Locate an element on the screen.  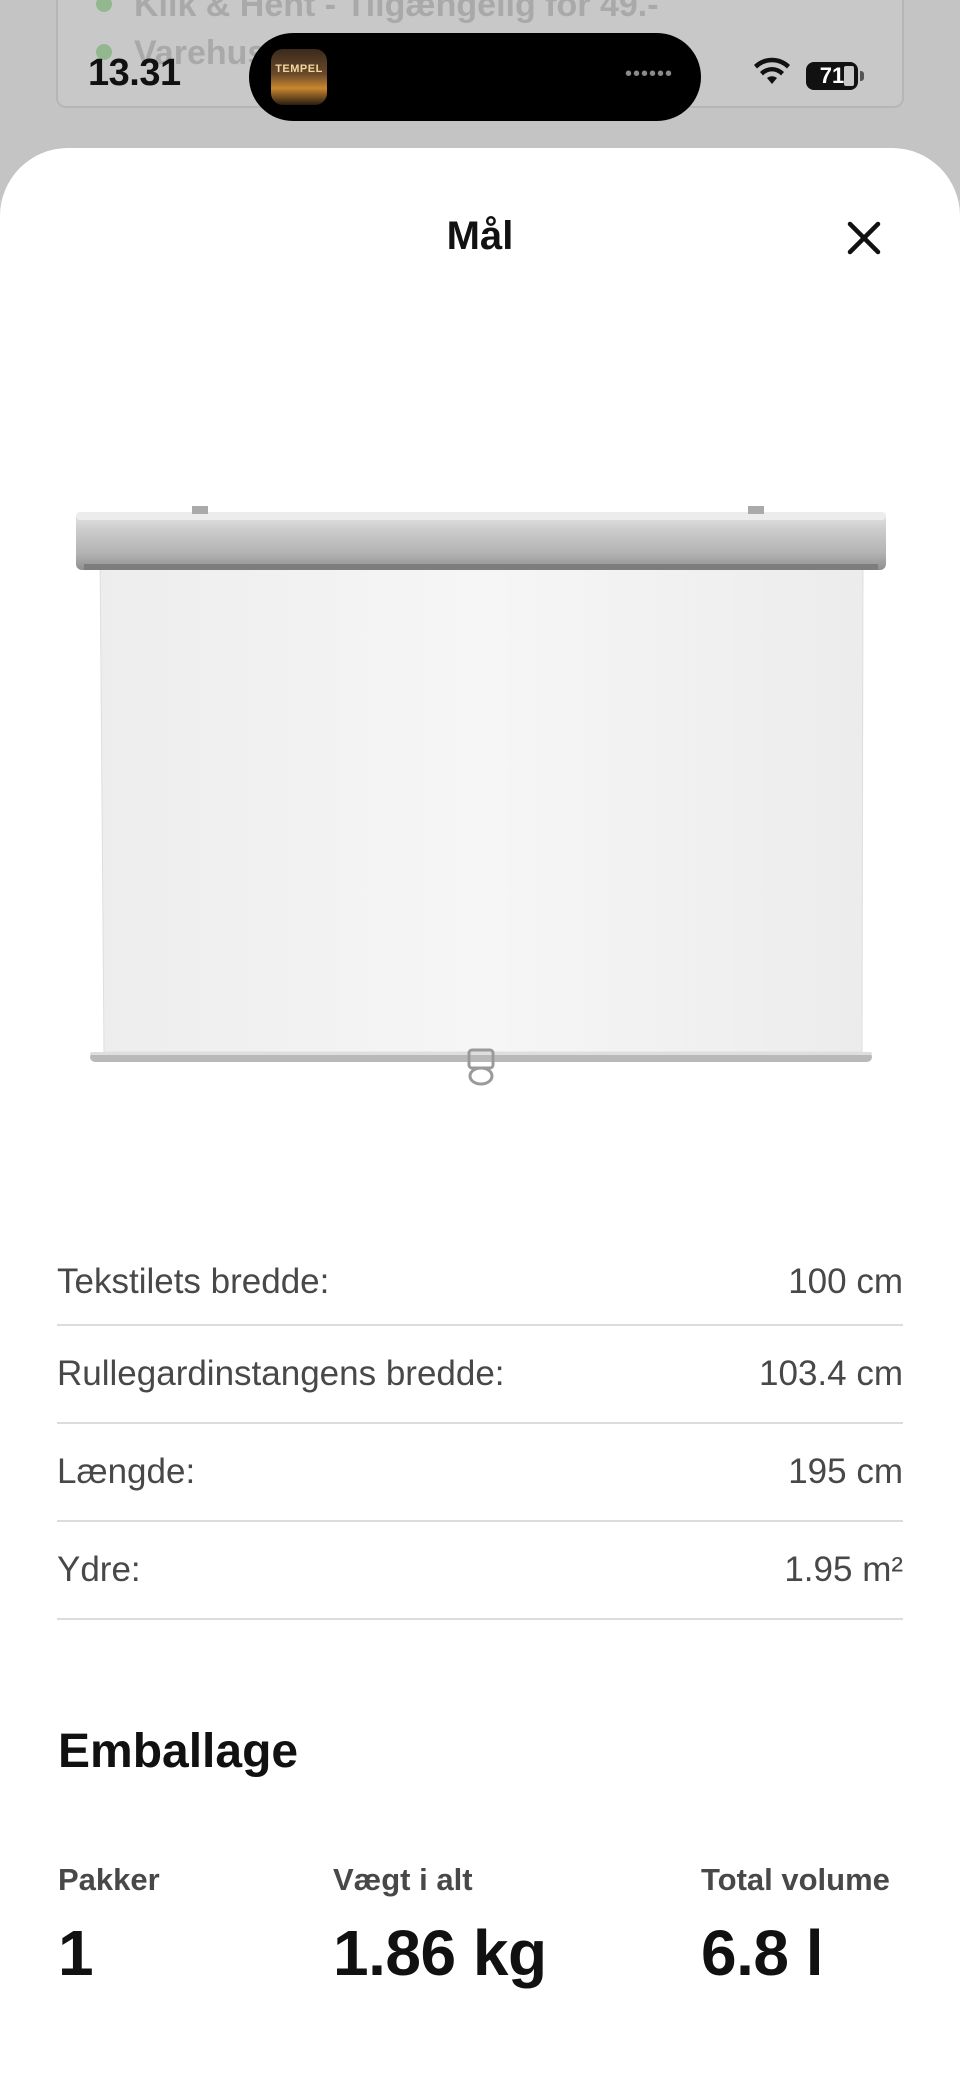
now-playing-artwork: TEMPEL is located at coordinates (299, 77).